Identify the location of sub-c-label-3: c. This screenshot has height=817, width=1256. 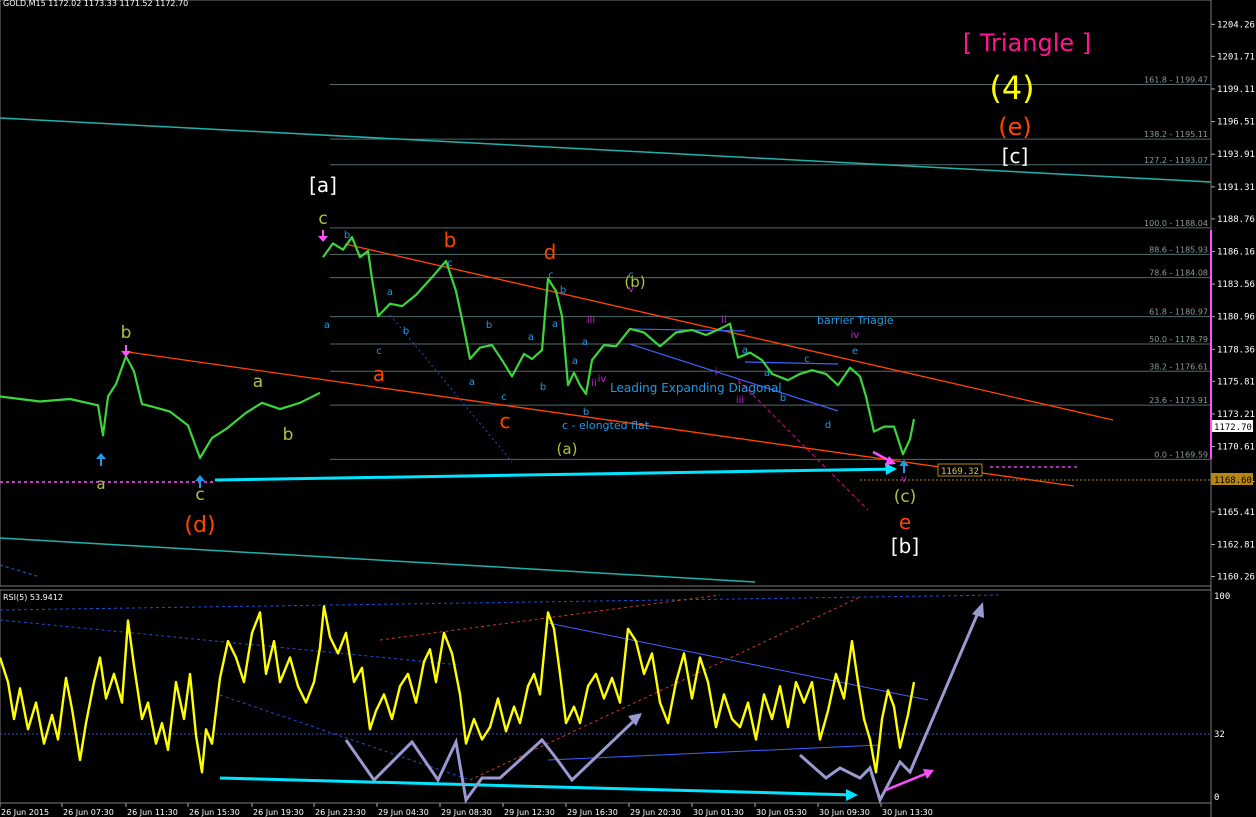
(504, 397).